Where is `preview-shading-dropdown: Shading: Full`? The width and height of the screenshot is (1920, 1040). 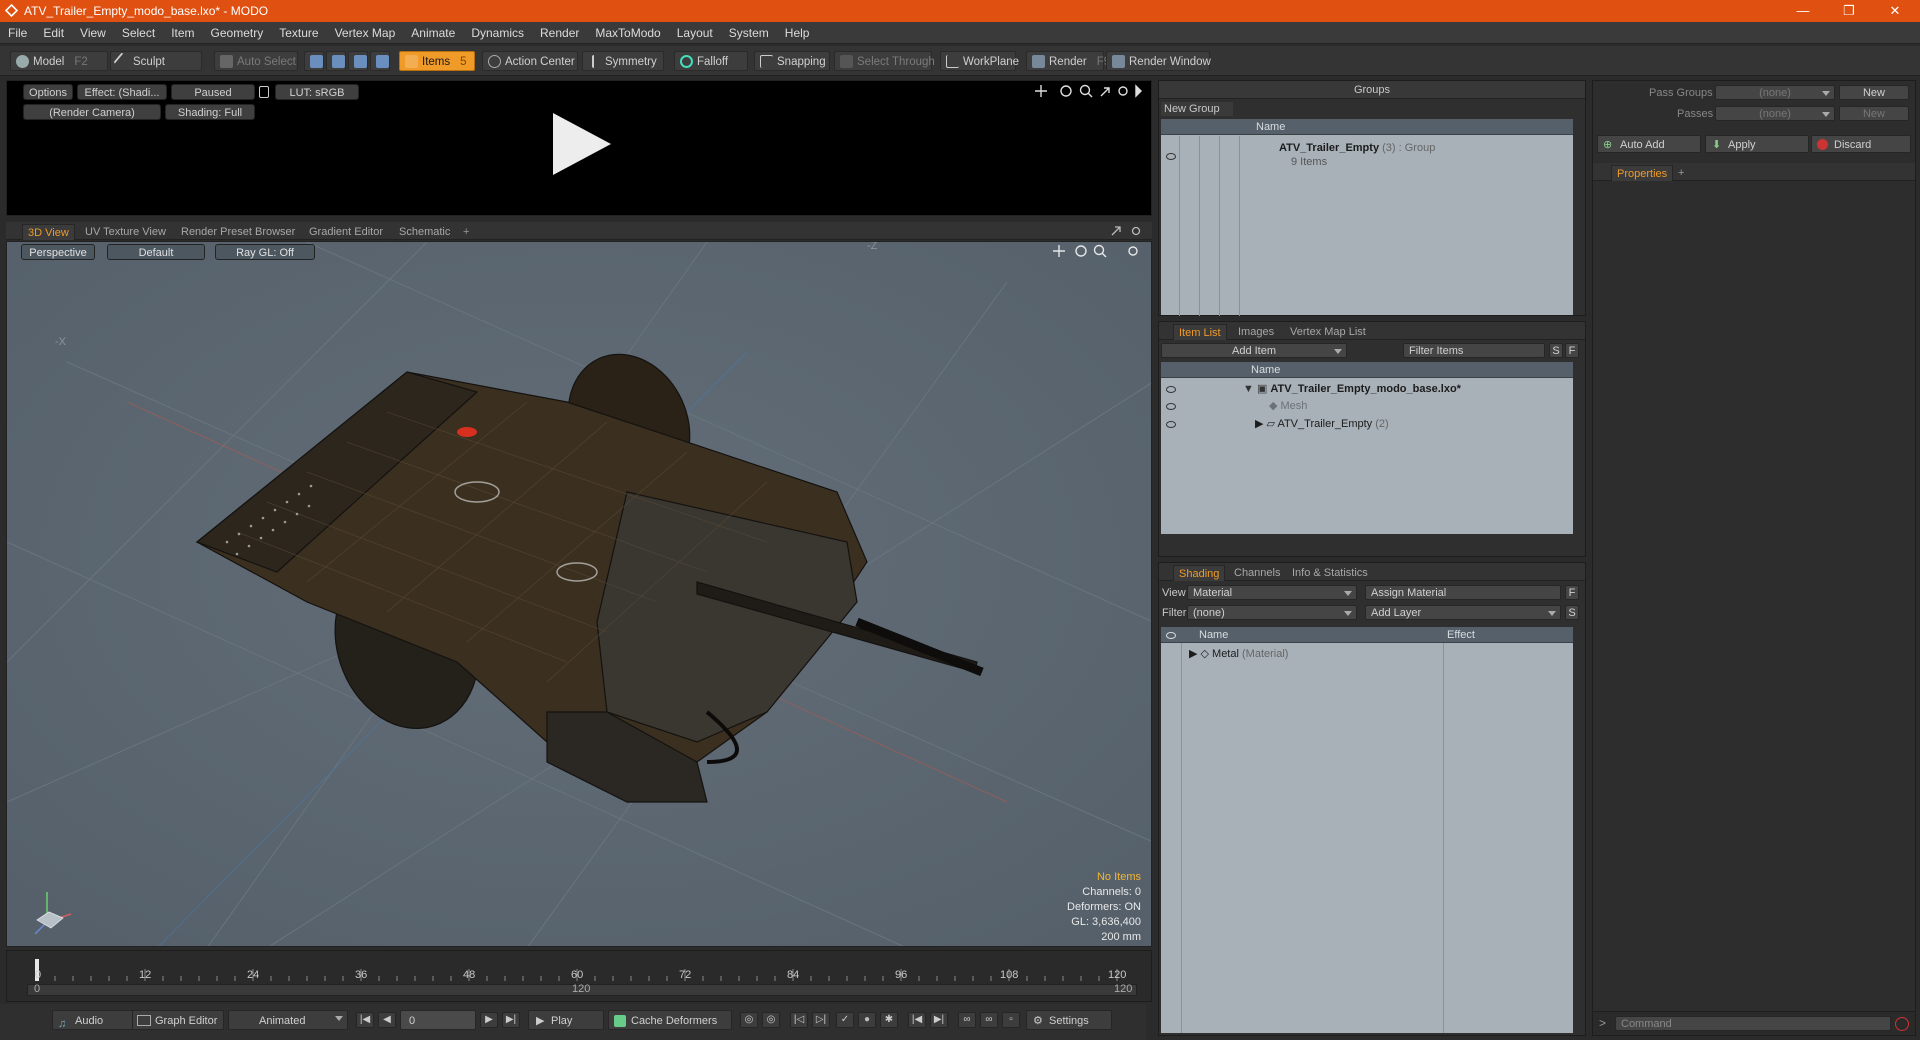 preview-shading-dropdown: Shading: Full is located at coordinates (210, 112).